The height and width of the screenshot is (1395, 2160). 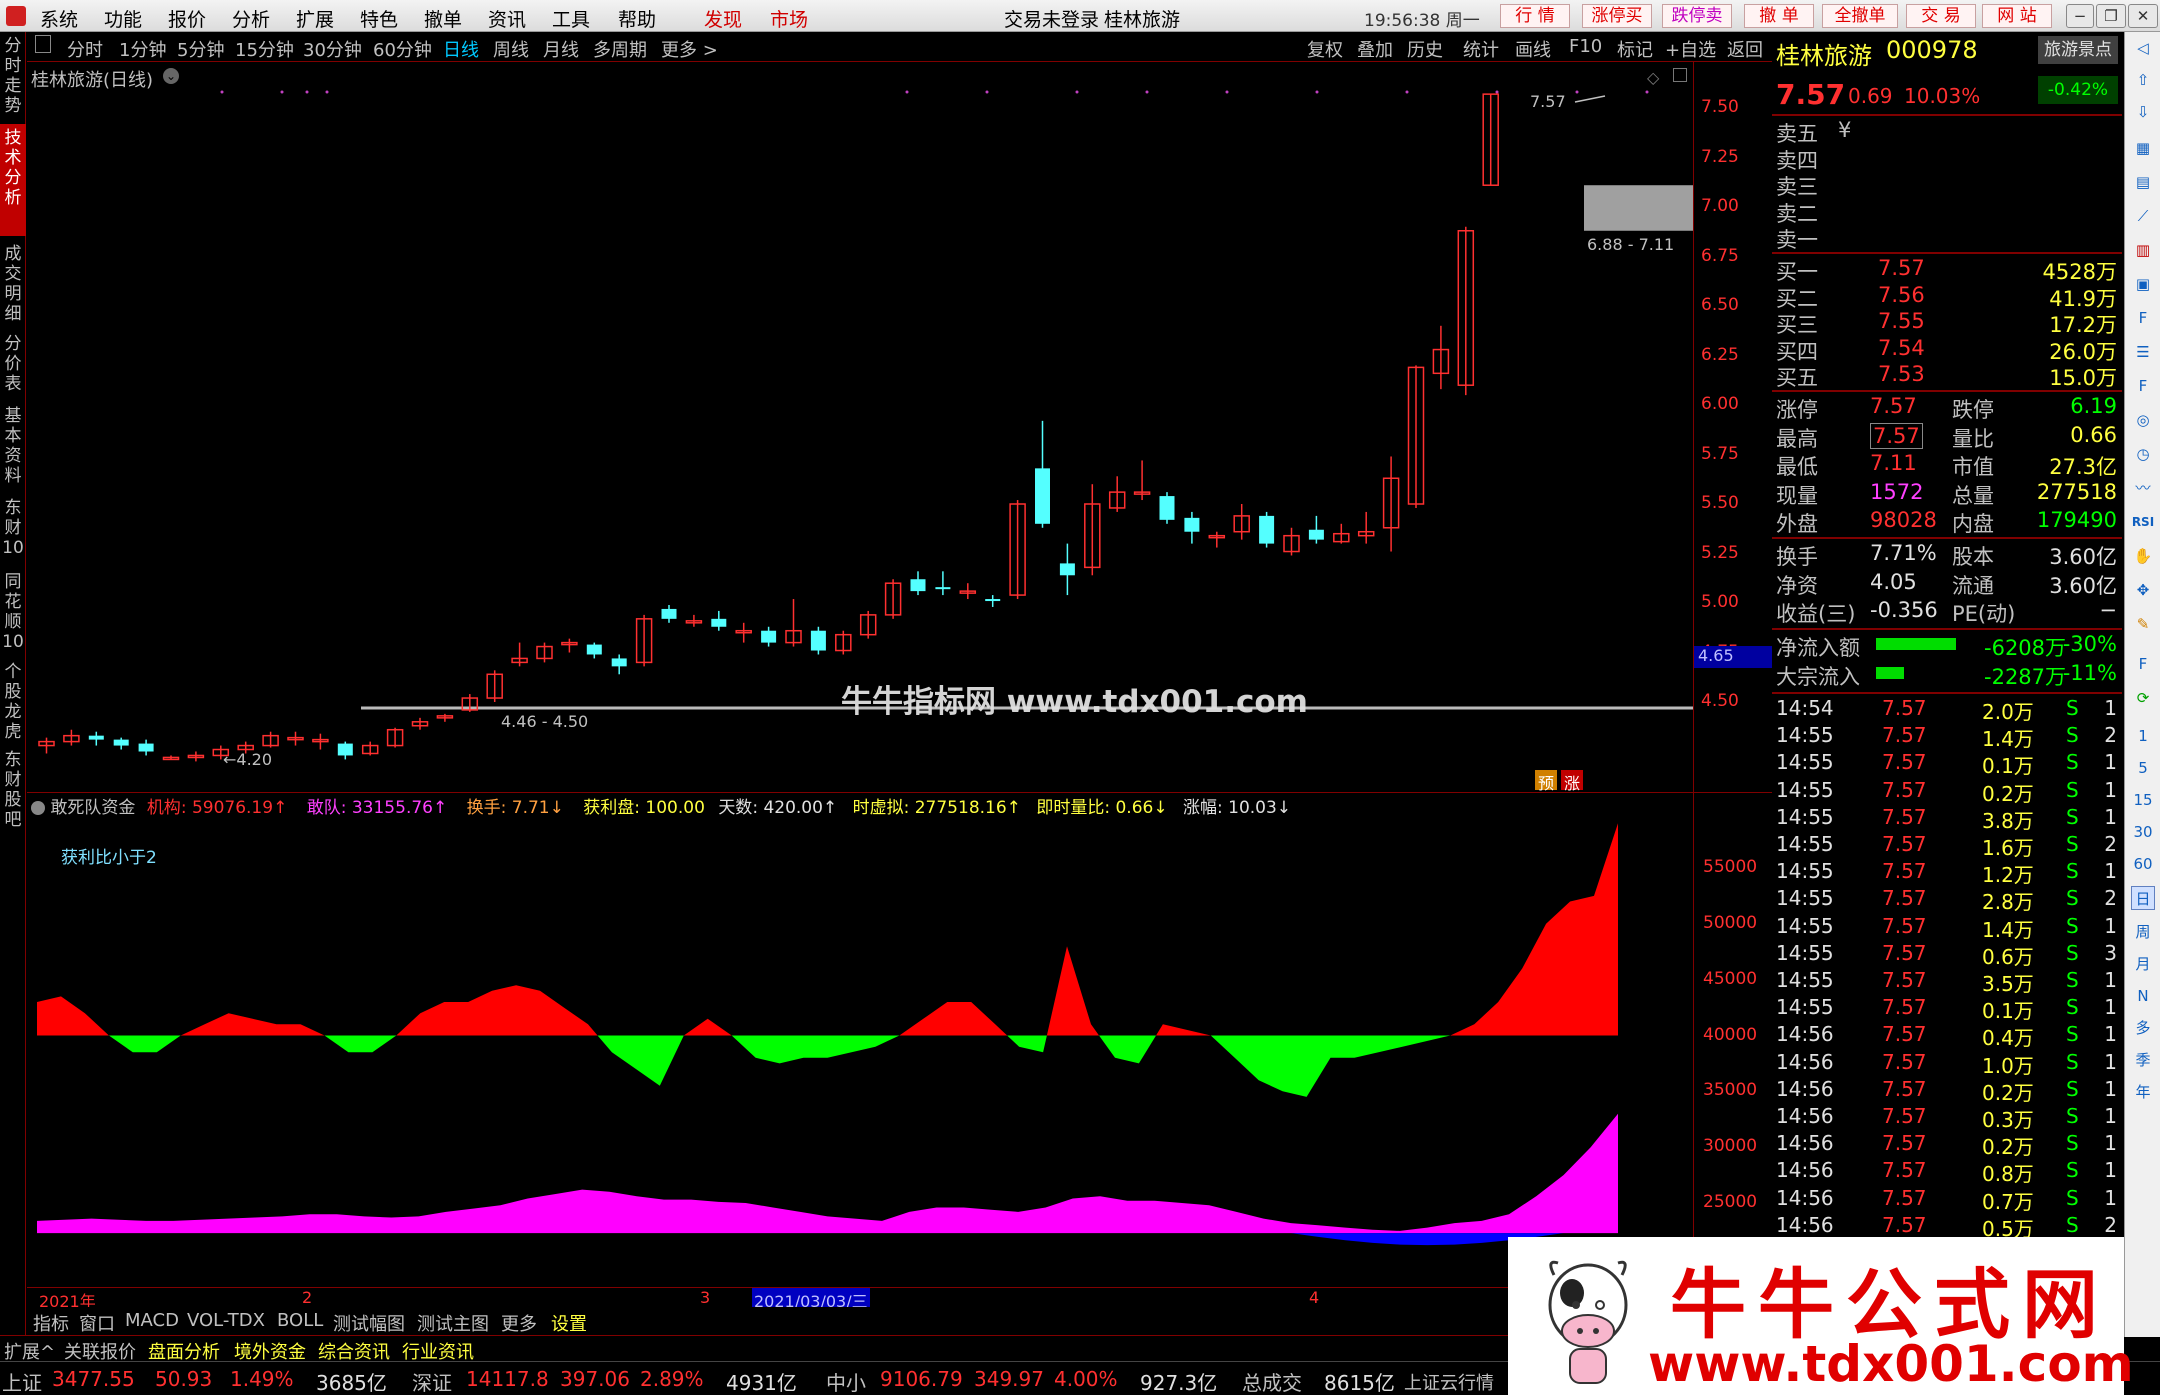 I want to click on clock-icon: ◷, so click(x=2143, y=454).